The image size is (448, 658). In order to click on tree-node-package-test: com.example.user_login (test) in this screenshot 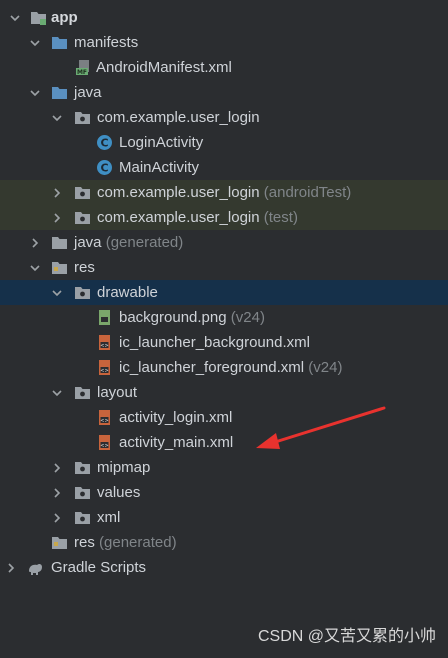, I will do `click(224, 217)`.